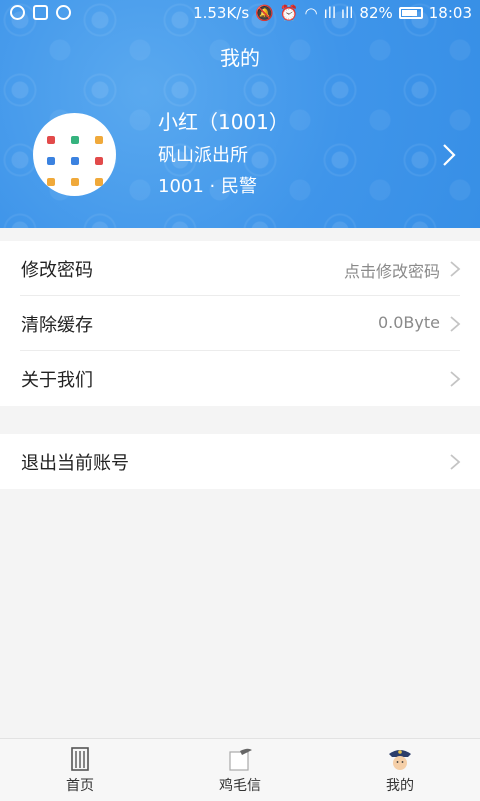 The image size is (480, 801). I want to click on about-us-label: 关于我们, so click(57, 380).